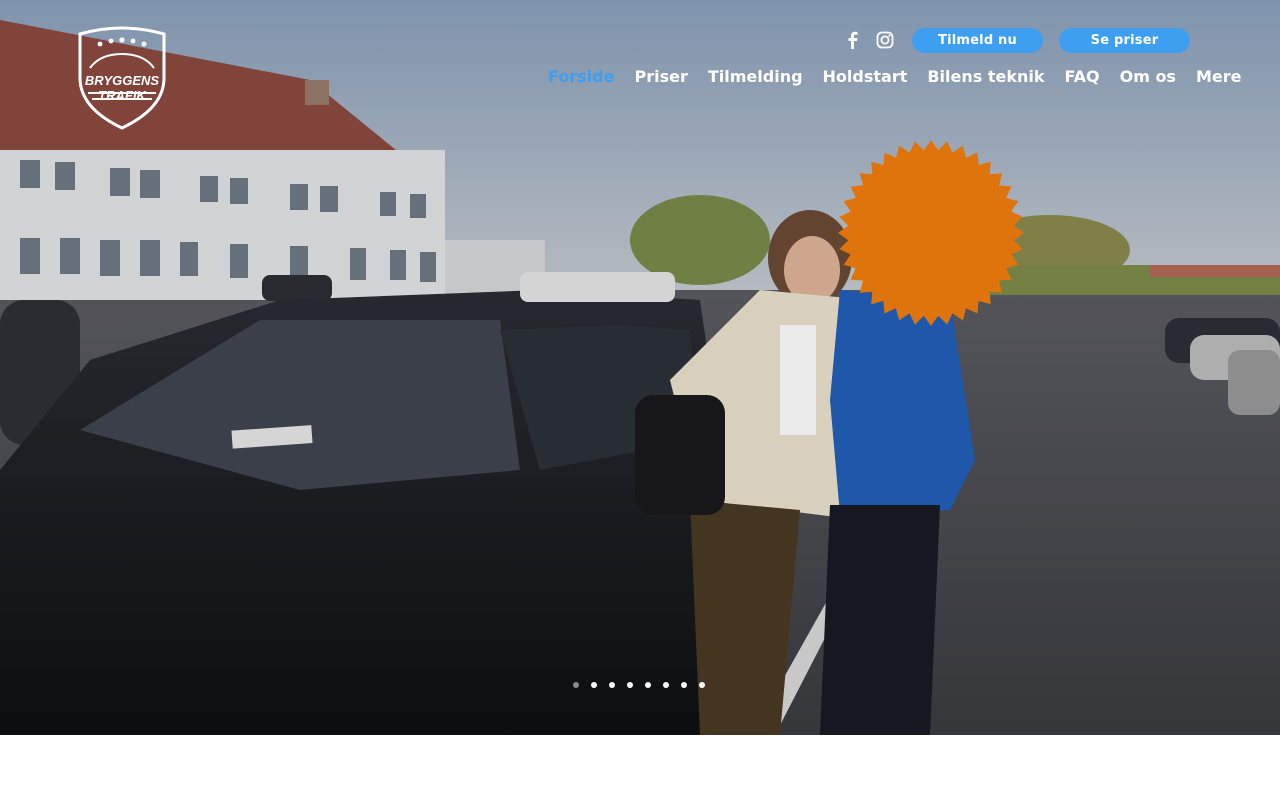  What do you see at coordinates (985, 77) in the screenshot?
I see `nav-item-bilens-teknik: Bilens teknik` at bounding box center [985, 77].